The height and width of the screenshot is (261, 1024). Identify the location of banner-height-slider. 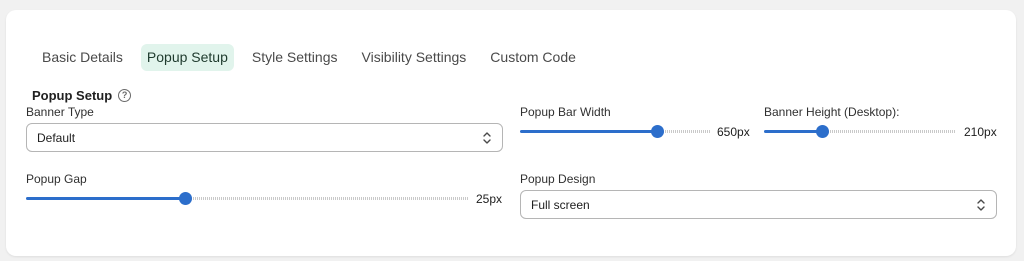
(860, 131).